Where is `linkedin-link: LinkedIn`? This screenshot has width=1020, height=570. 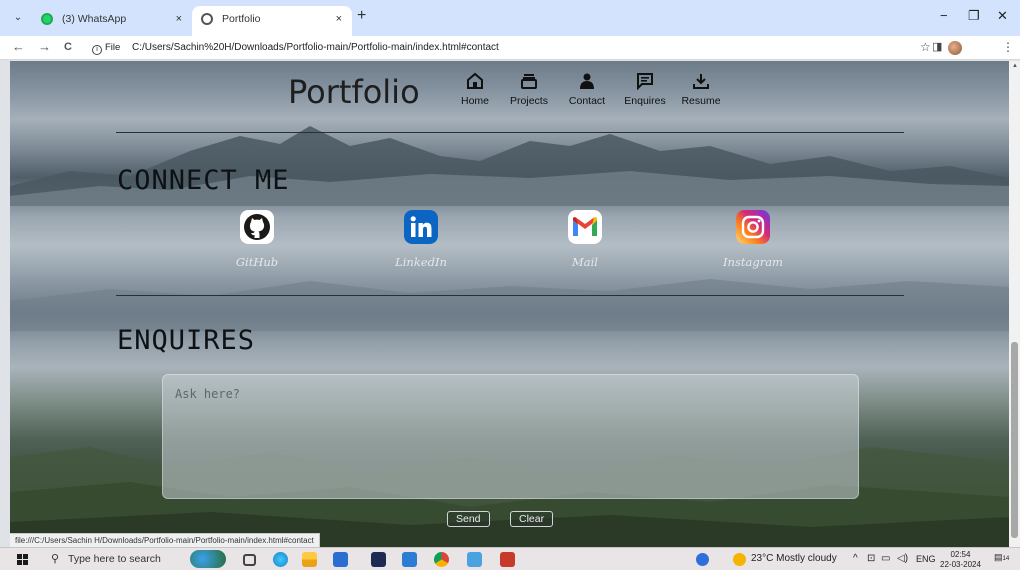 linkedin-link: LinkedIn is located at coordinates (421, 239).